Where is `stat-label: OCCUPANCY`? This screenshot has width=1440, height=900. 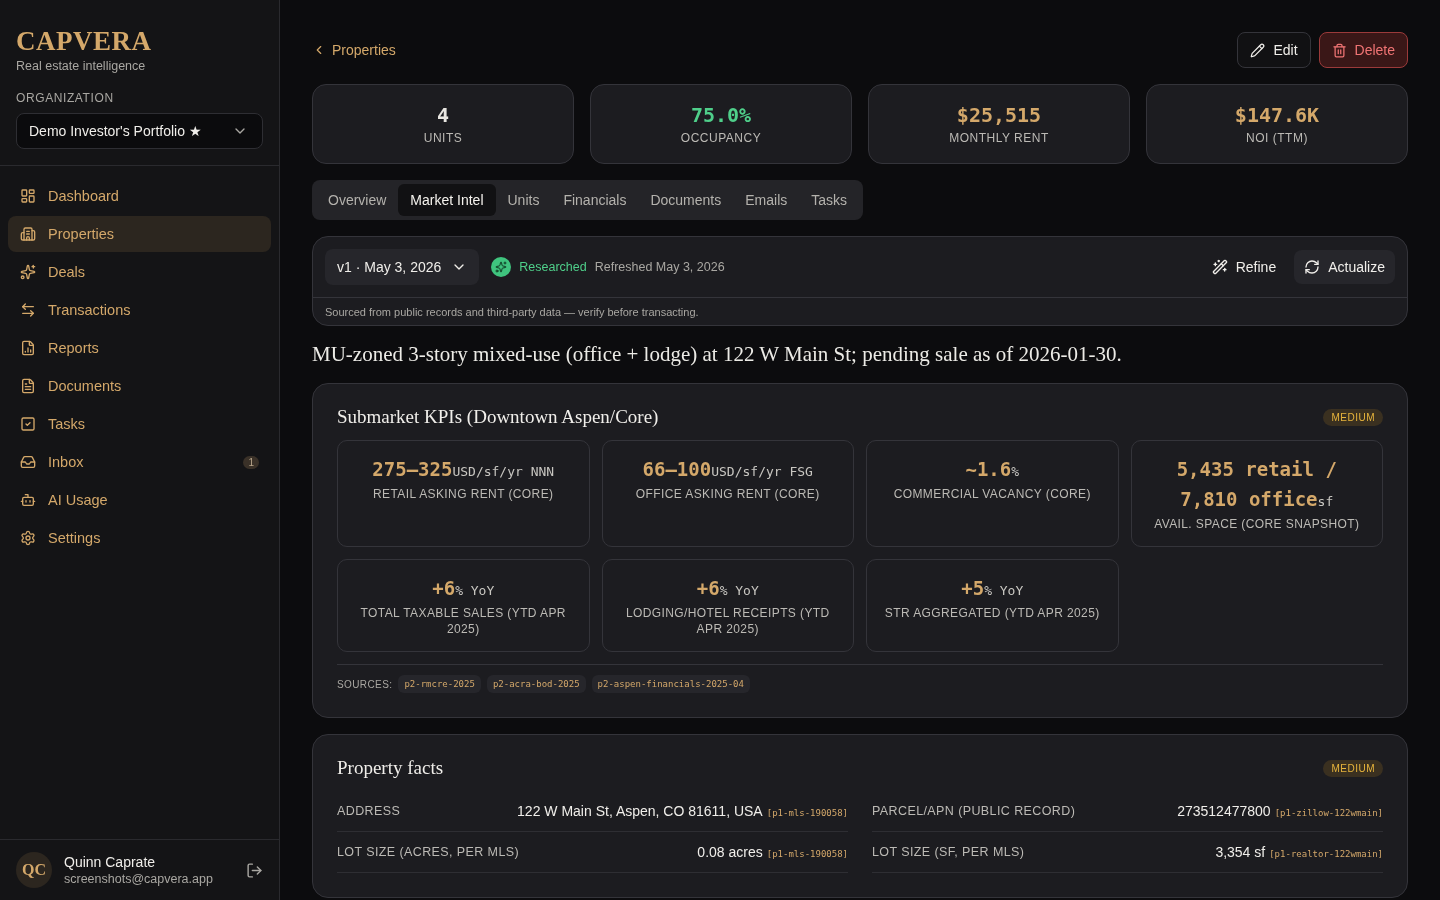 stat-label: OCCUPANCY is located at coordinates (721, 138).